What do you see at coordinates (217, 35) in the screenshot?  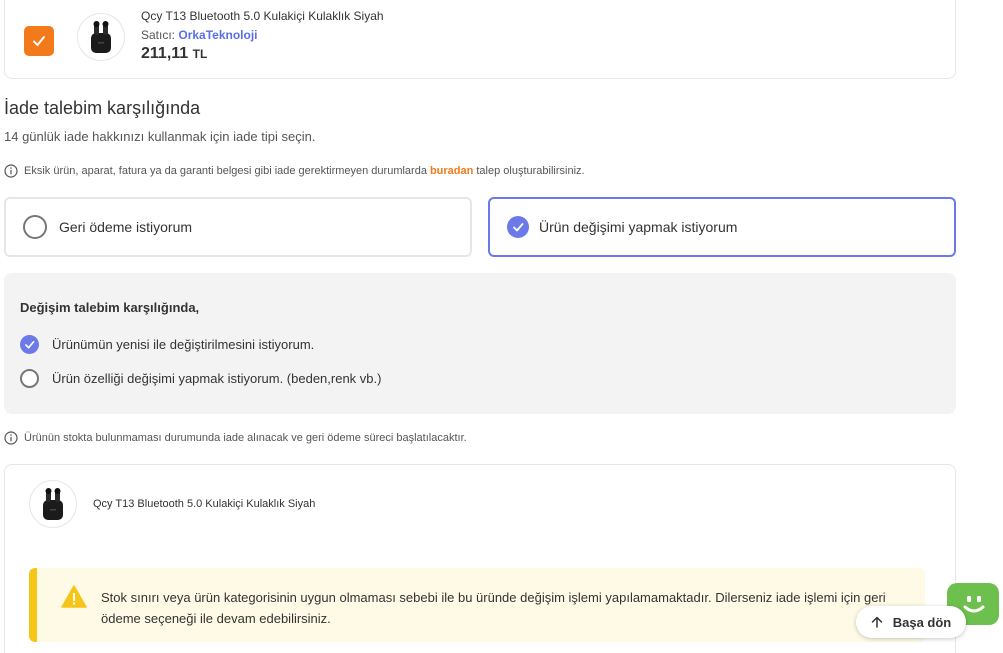 I see `seller-link: OrkaTeknoloji` at bounding box center [217, 35].